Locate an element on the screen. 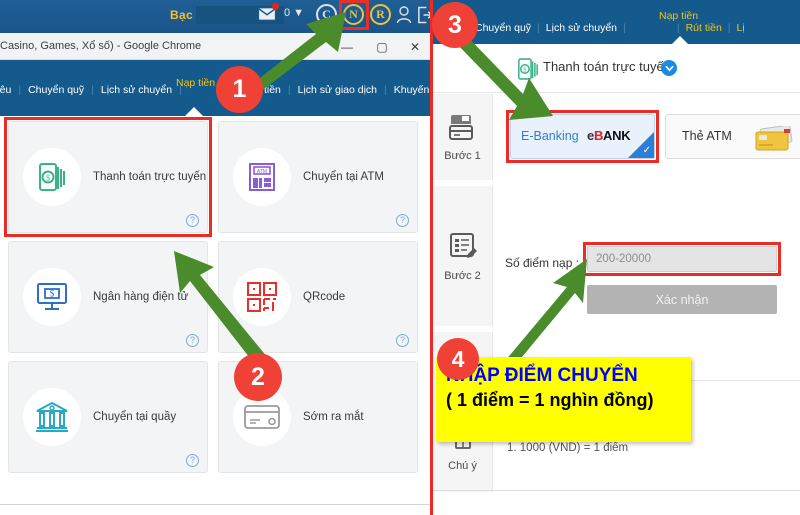 The image size is (800, 515). bank-building-icon is located at coordinates (52, 416).